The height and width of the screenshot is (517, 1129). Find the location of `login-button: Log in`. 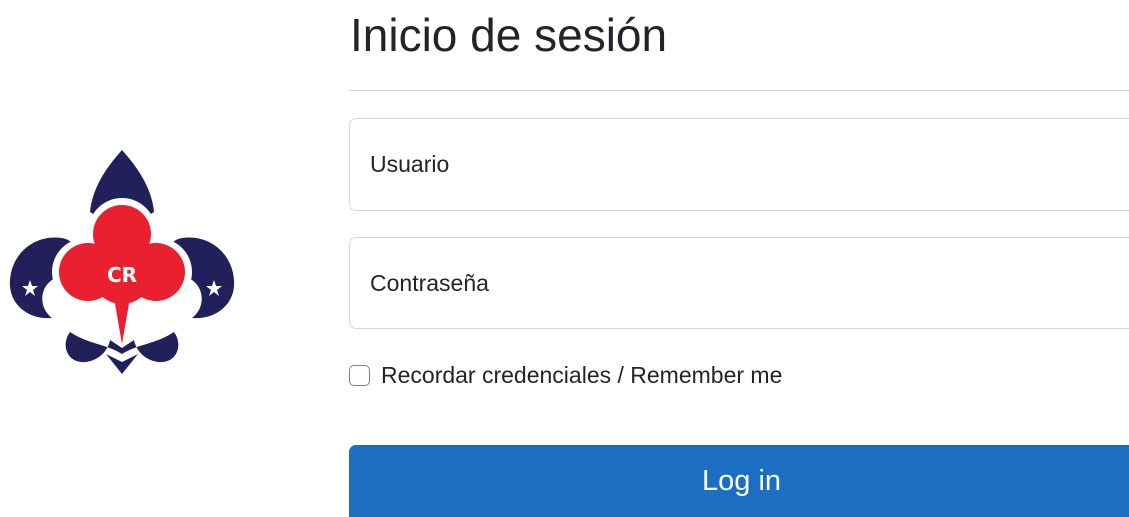

login-button: Log in is located at coordinates (739, 481).